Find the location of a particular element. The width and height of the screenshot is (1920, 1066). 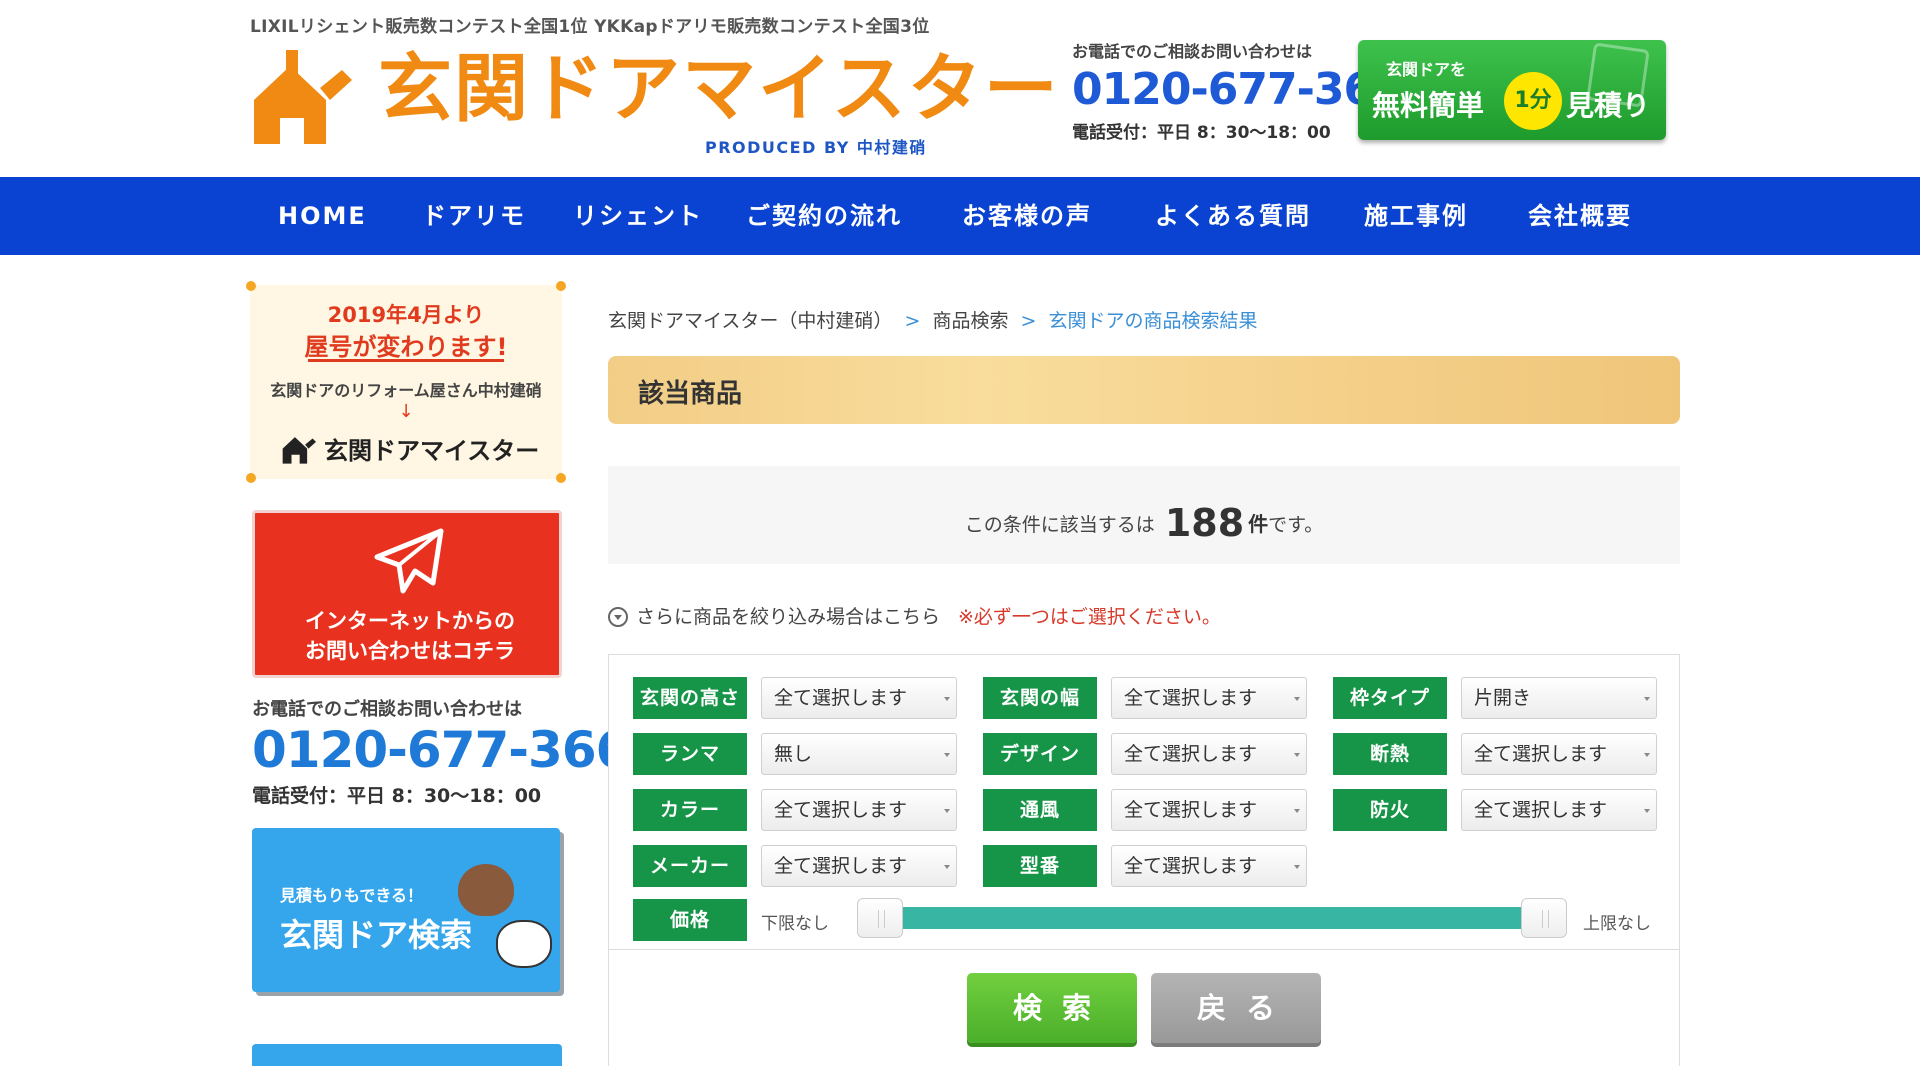

price-range-slider is located at coordinates (1212, 918).